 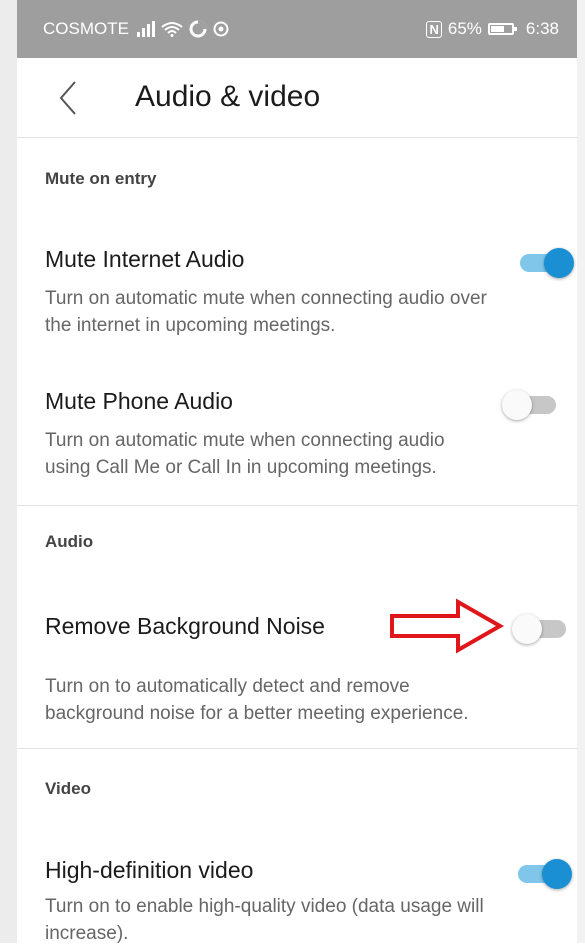 What do you see at coordinates (542, 28) in the screenshot?
I see `clock: 6:38` at bounding box center [542, 28].